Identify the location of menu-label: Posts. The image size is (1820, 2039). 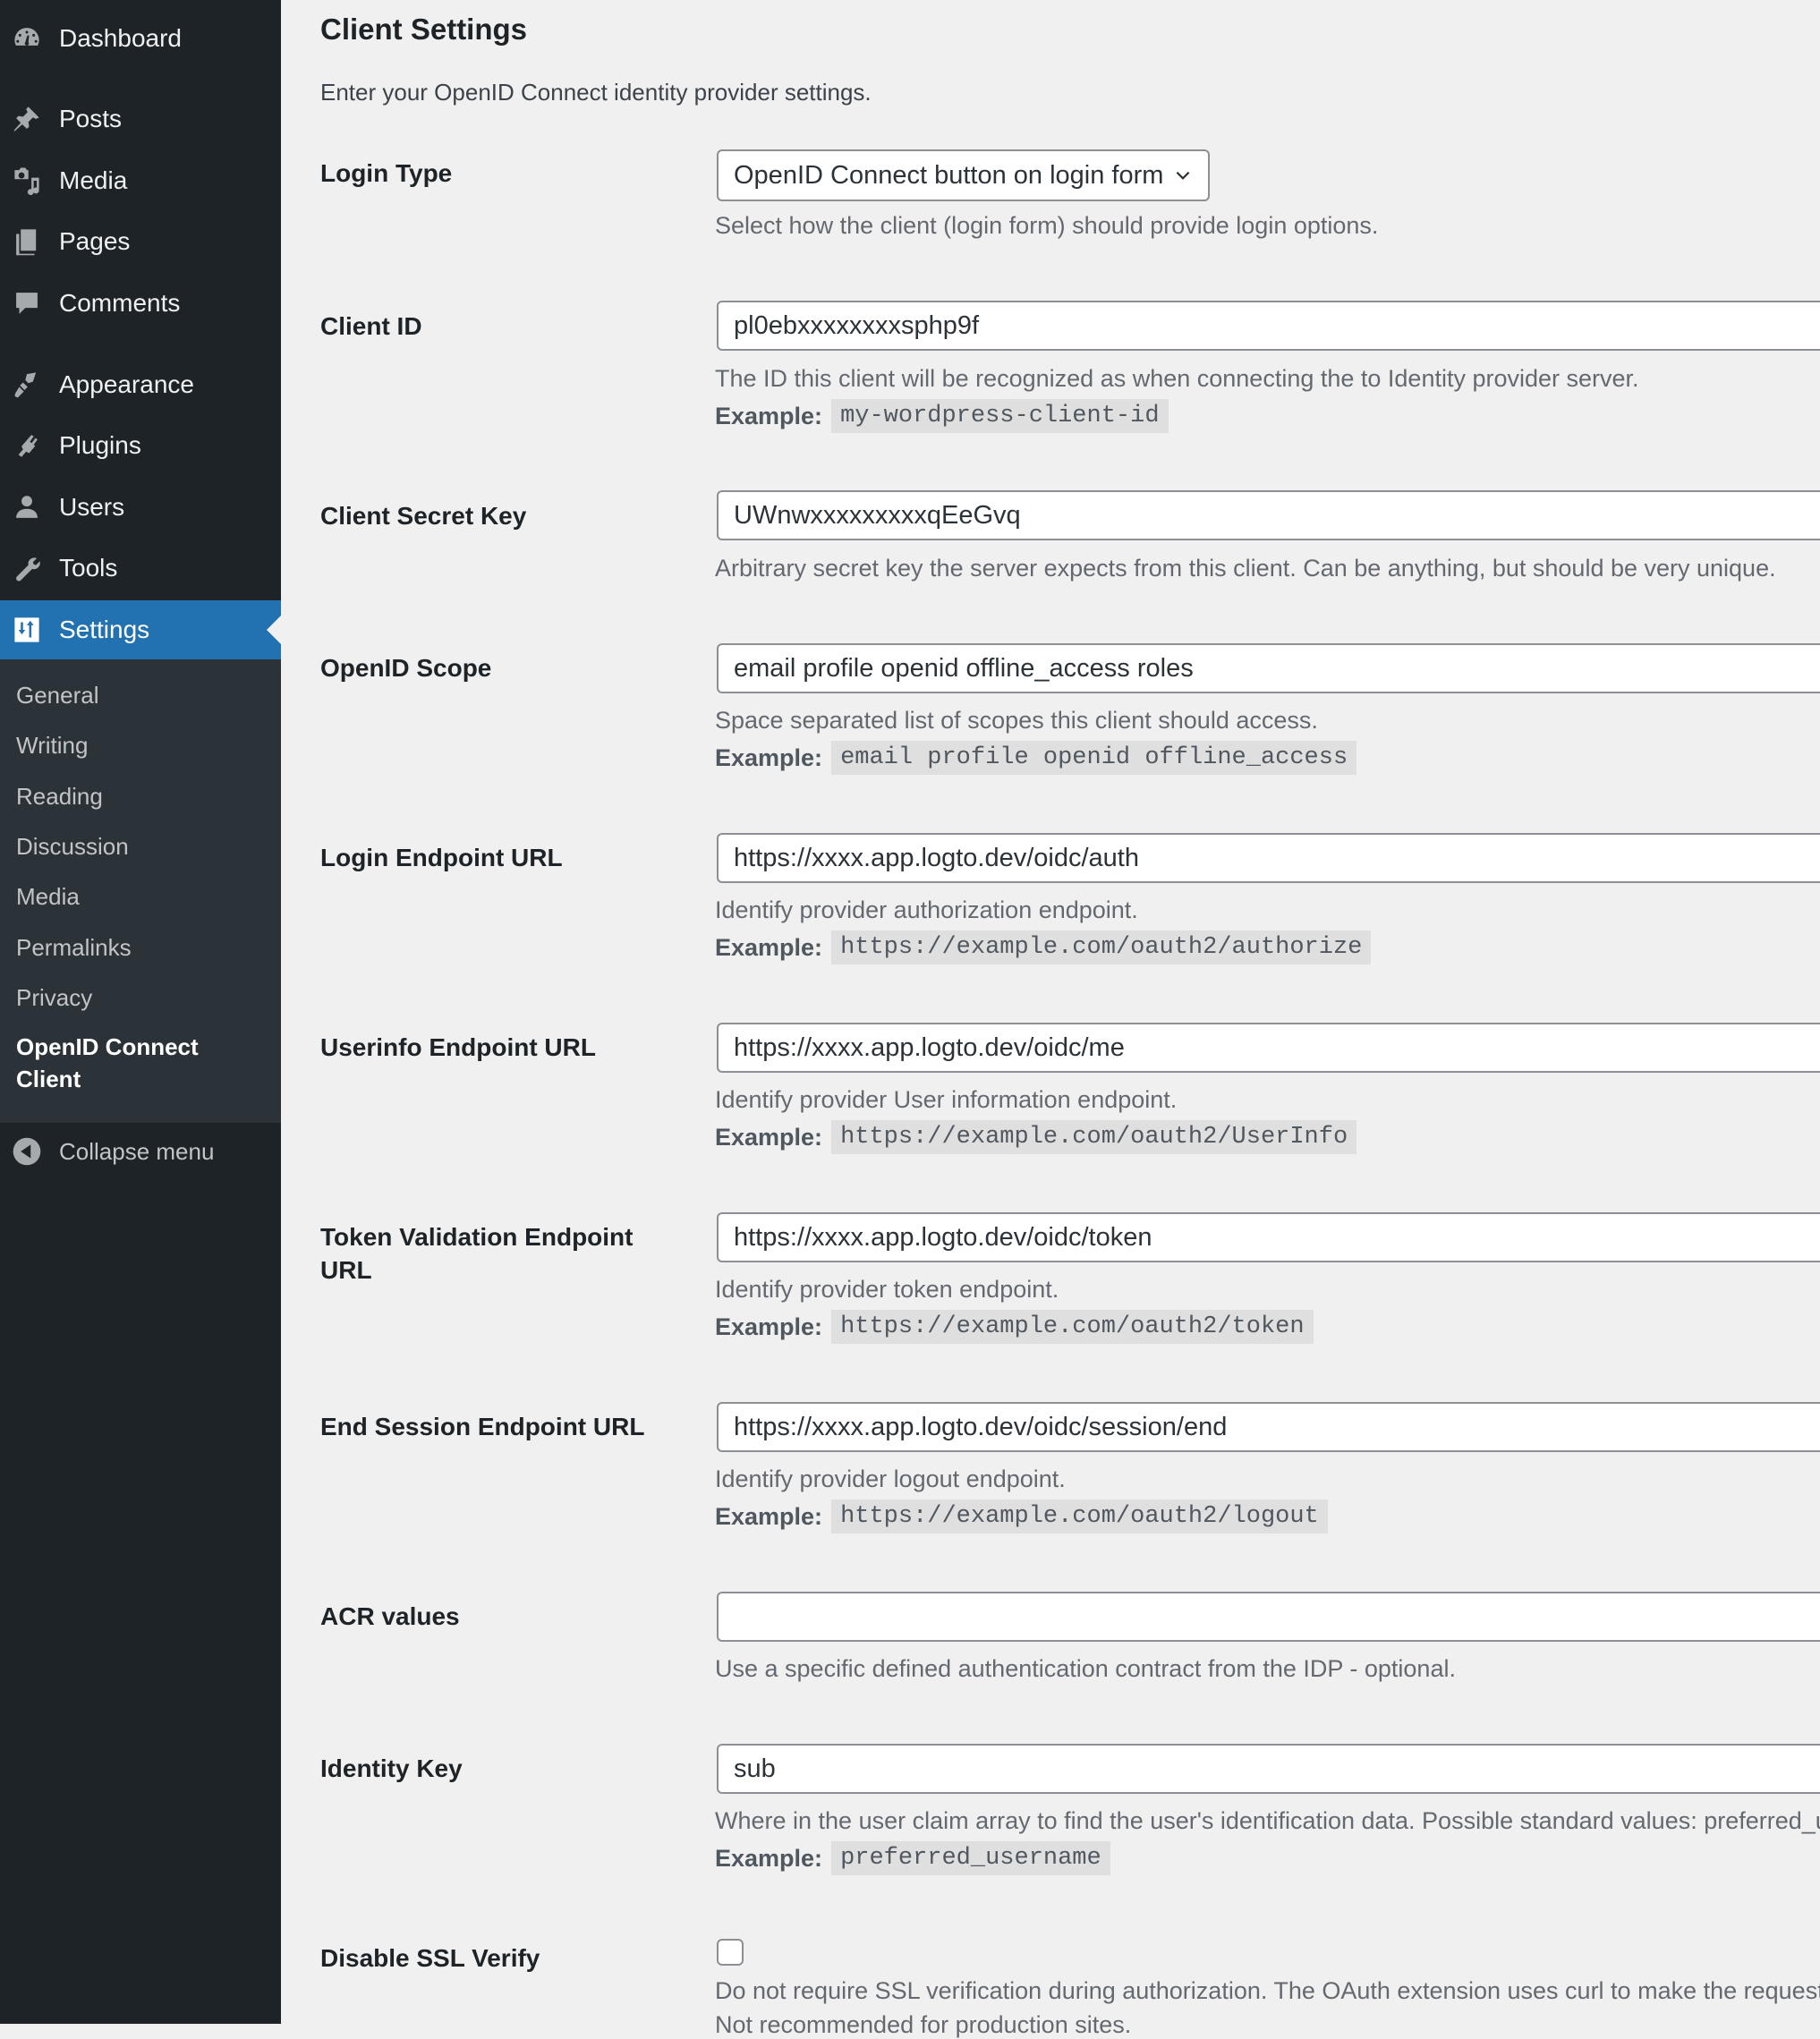
(91, 118).